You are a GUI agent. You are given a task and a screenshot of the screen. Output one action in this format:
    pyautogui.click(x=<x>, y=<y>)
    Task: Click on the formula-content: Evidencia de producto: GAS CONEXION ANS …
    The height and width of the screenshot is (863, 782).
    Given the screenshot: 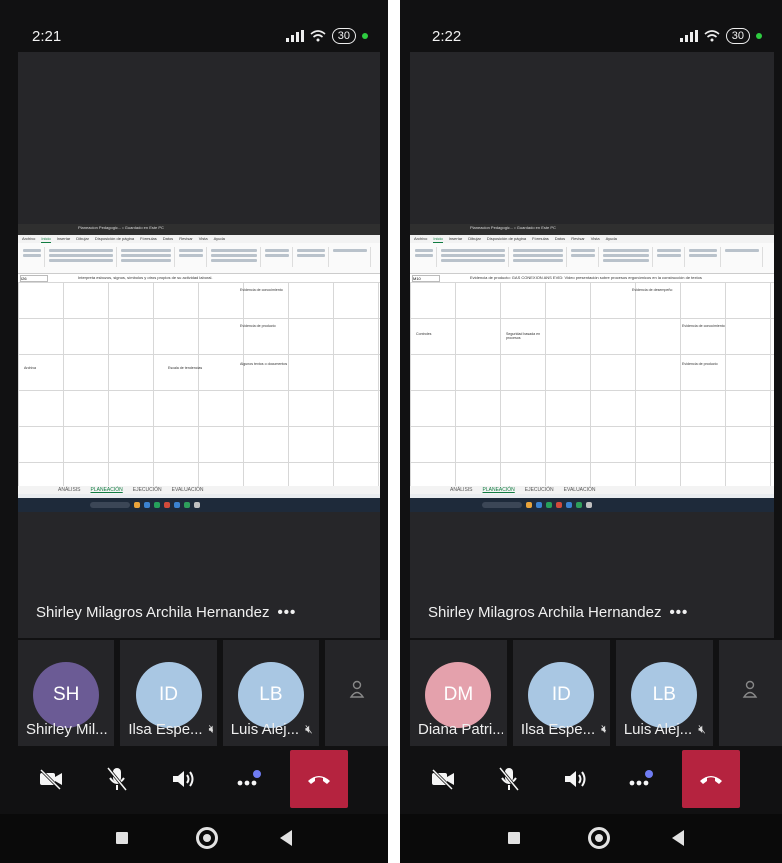 What is the action you would take?
    pyautogui.click(x=586, y=277)
    